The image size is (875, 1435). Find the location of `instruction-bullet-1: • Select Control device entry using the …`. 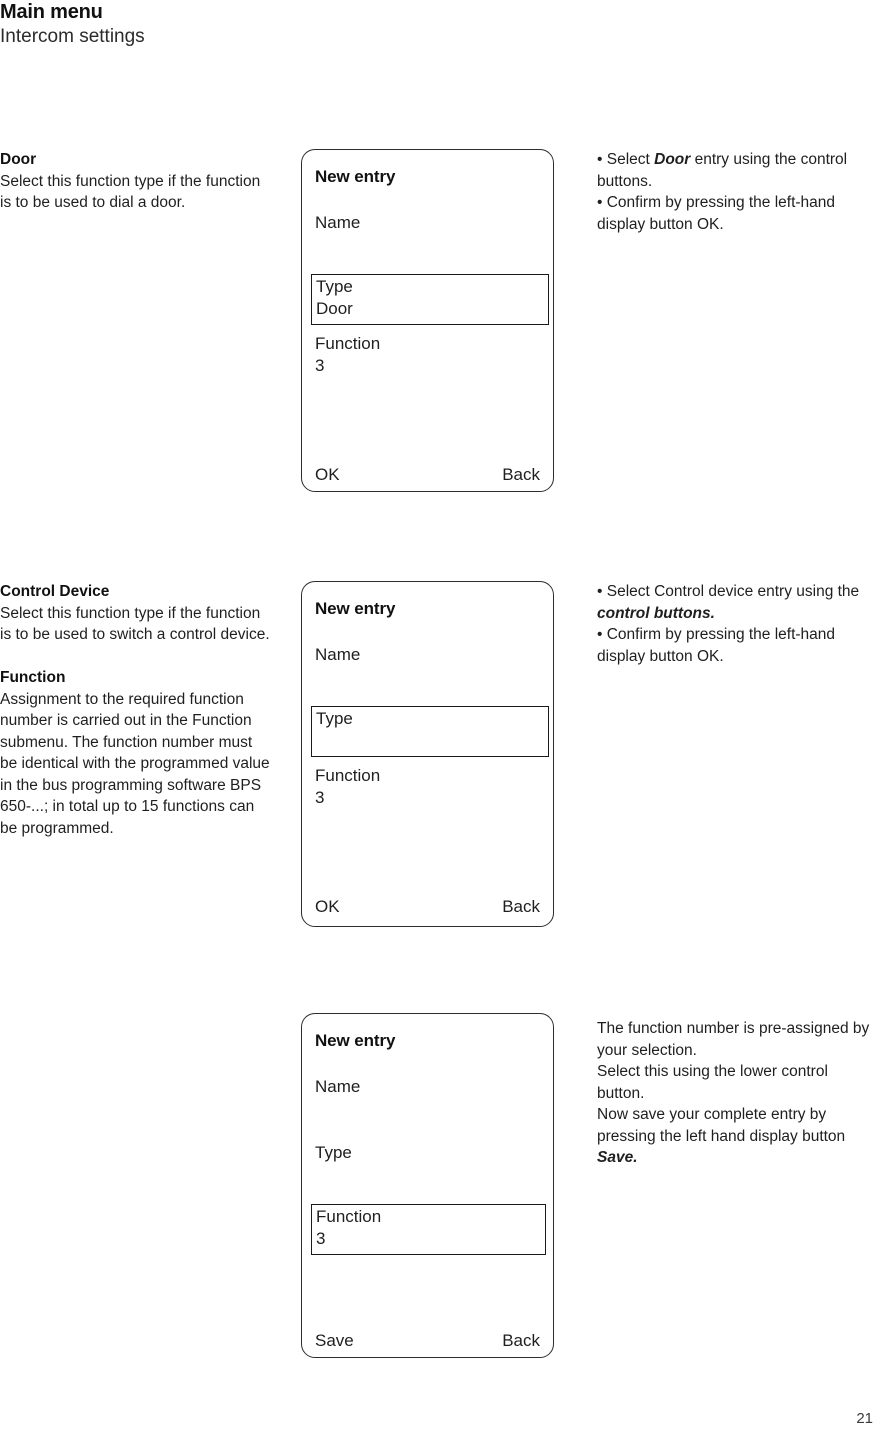

instruction-bullet-1: • Select Control device entry using the … is located at coordinates (736, 602).